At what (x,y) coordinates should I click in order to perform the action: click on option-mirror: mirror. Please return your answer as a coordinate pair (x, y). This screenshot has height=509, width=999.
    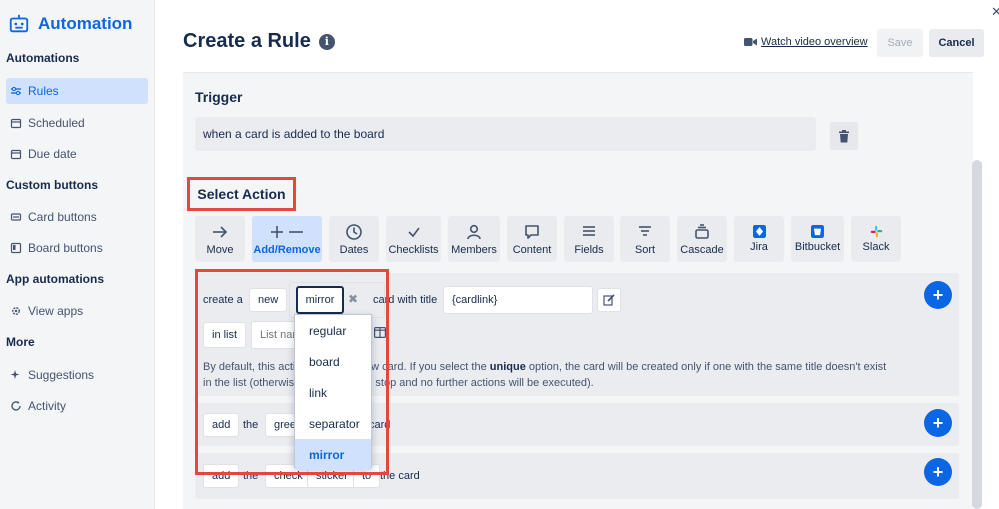
    Looking at the image, I should click on (333, 454).